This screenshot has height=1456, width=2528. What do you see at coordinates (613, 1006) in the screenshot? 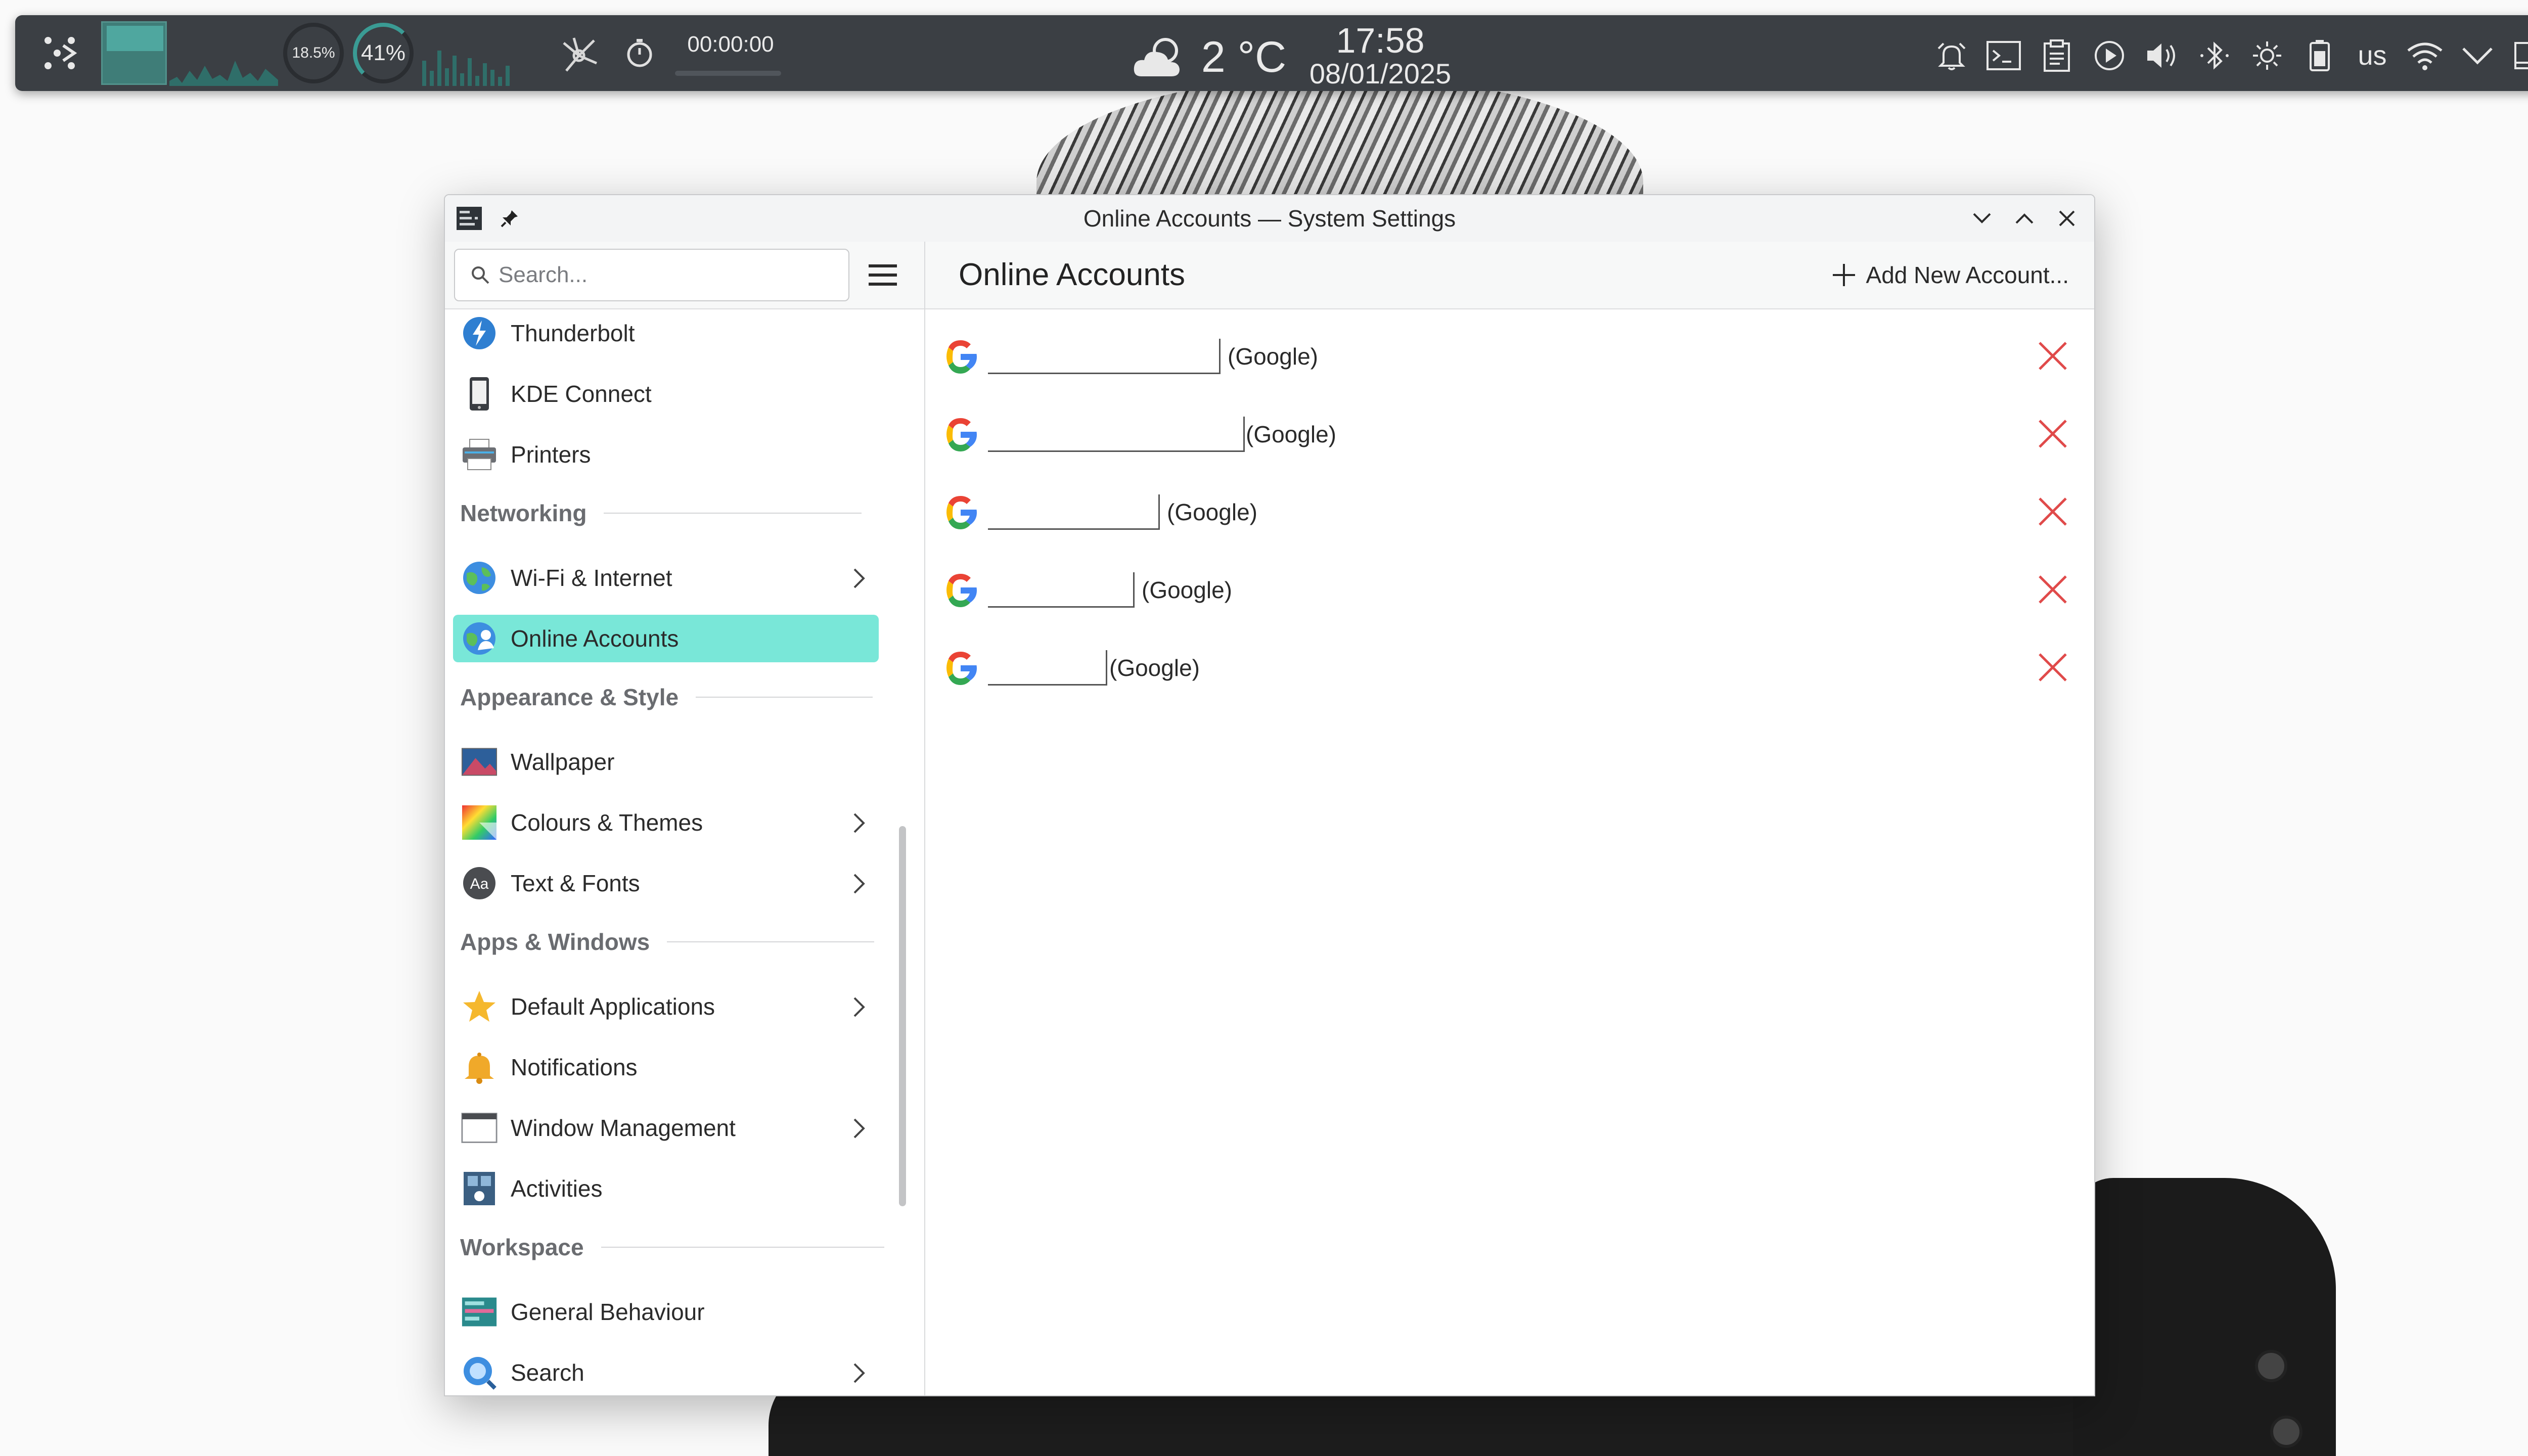
I see `sidebar-item-label: Default Applications` at bounding box center [613, 1006].